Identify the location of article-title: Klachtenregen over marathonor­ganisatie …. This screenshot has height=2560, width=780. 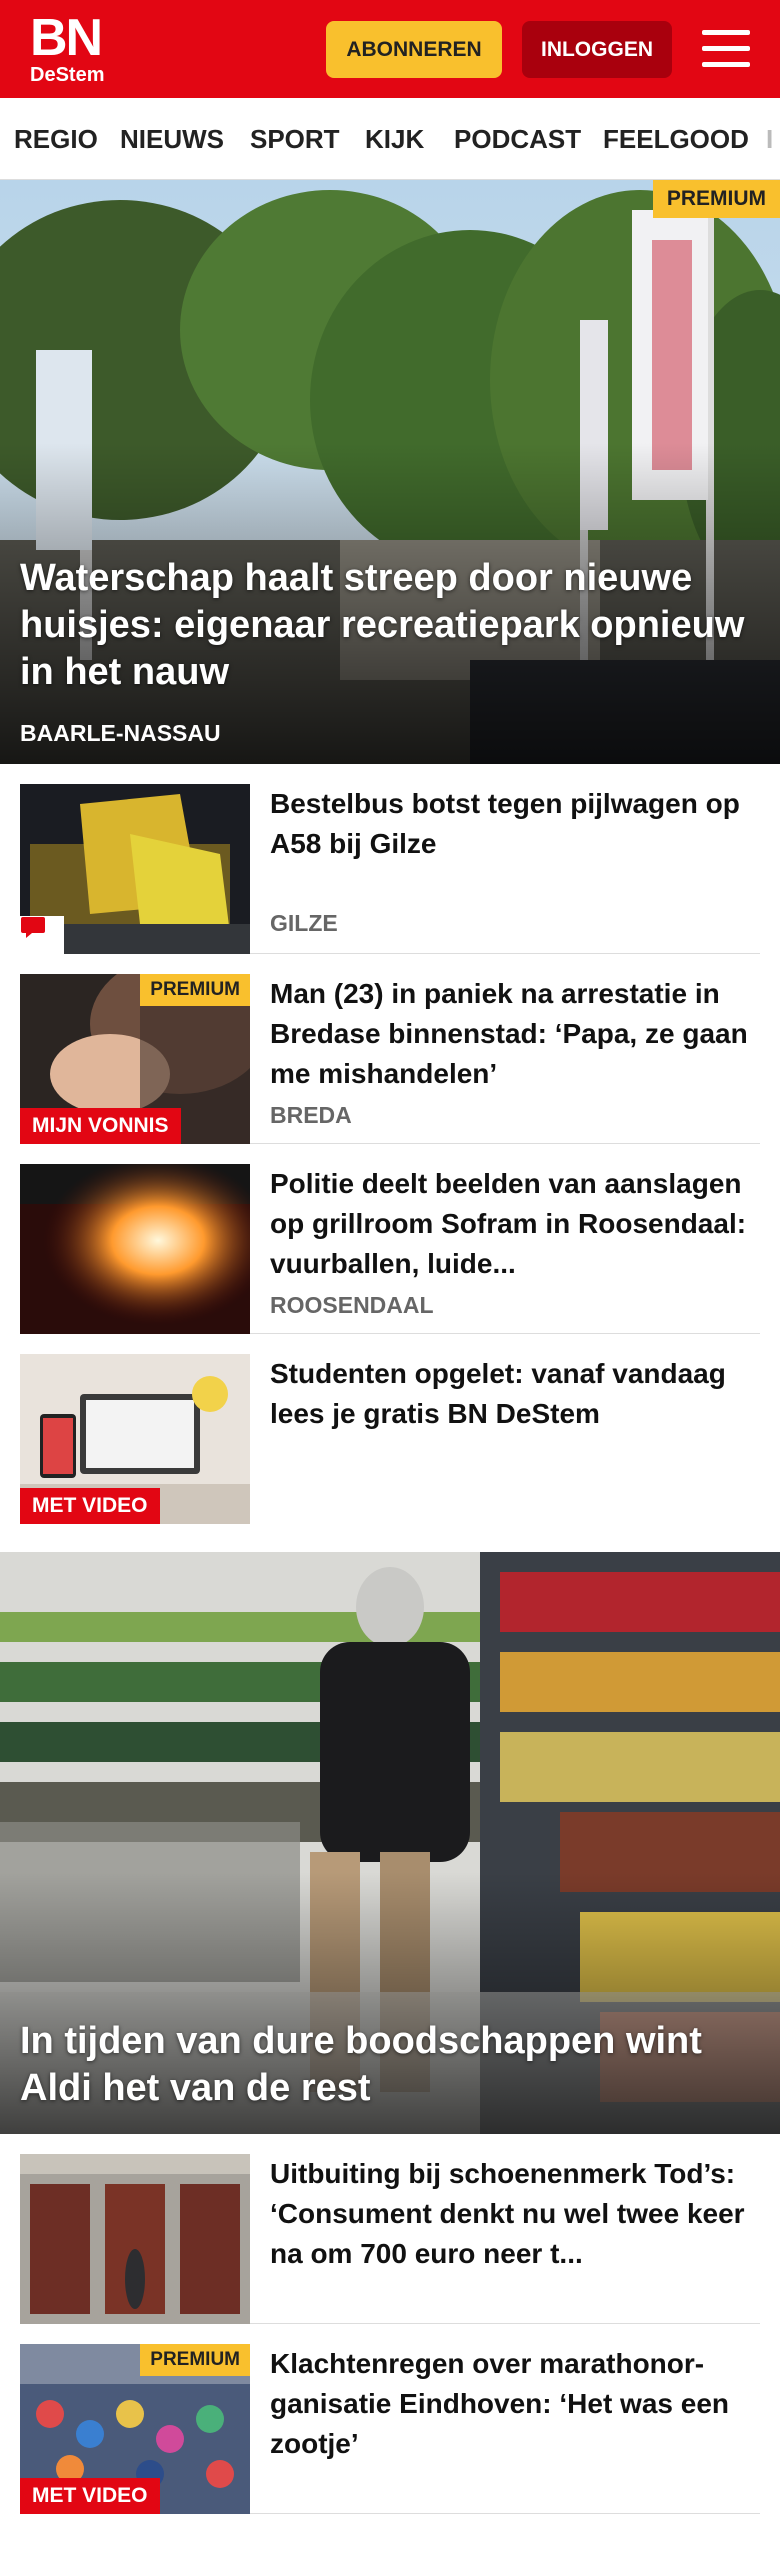
(515, 2404).